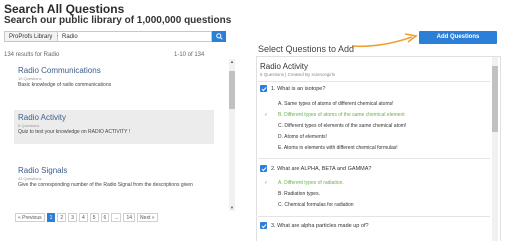  I want to click on result-title: Radio Signals, so click(114, 170).